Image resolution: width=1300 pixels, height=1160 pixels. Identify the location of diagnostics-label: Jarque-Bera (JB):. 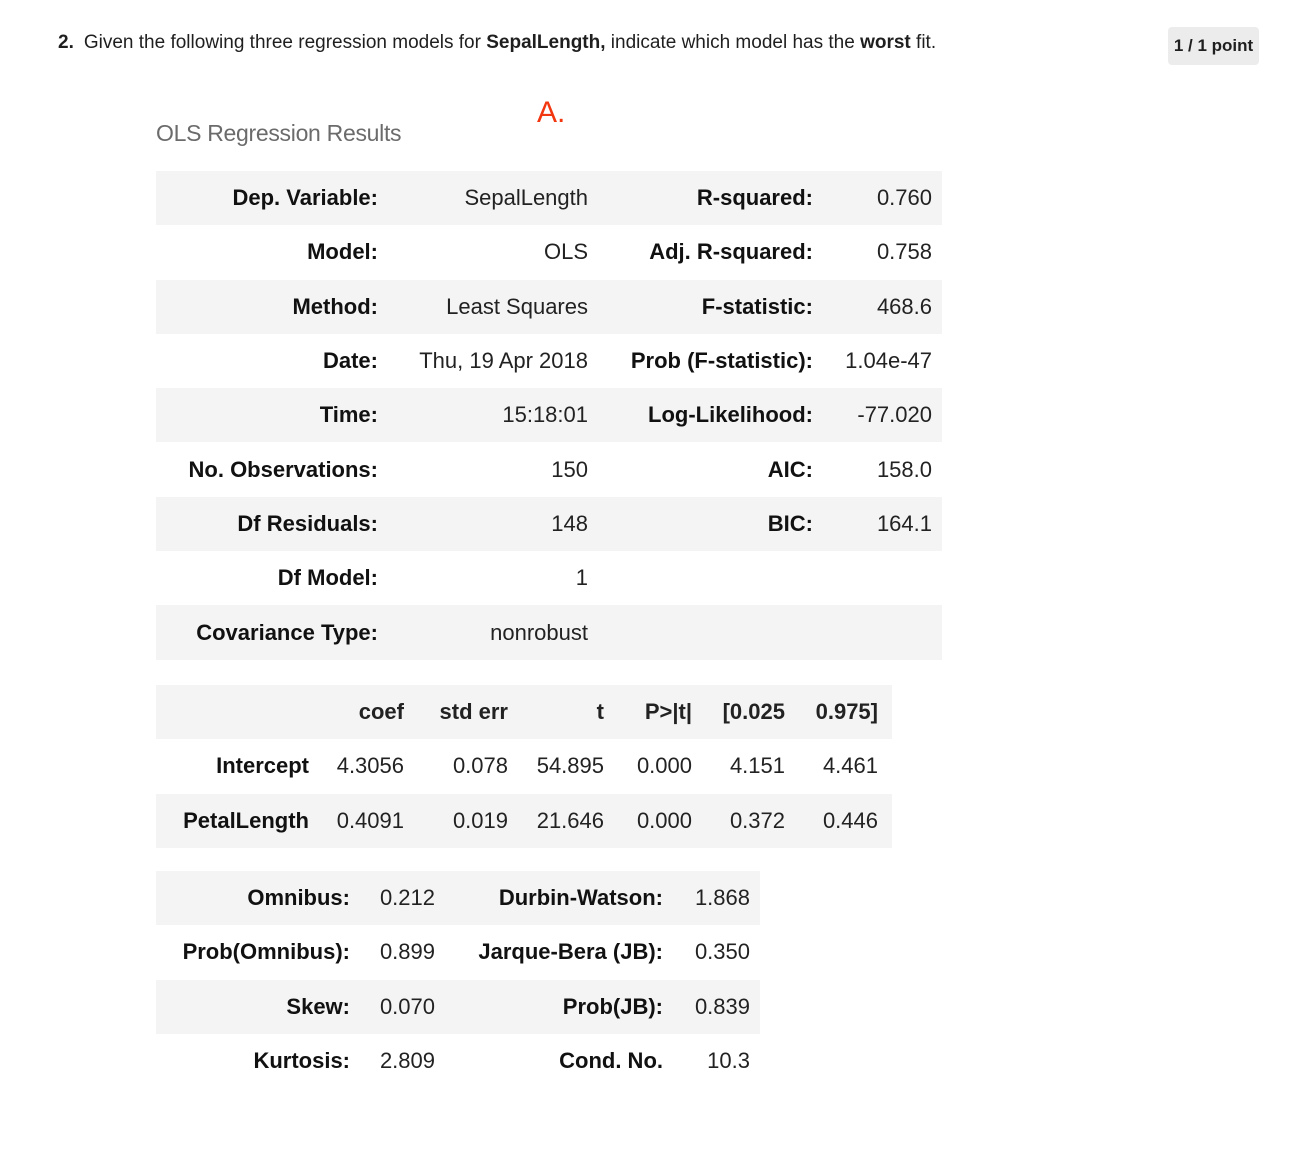
(549, 952).